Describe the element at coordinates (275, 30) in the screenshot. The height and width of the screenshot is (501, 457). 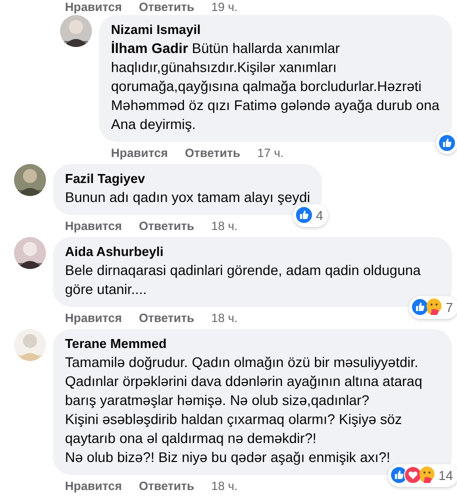
I see `author-name: Nizami Ismayil` at that location.